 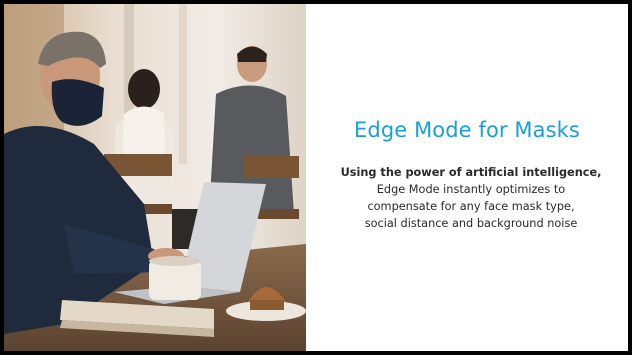 I want to click on slide-title: Edge Mode for Masks, so click(x=467, y=130).